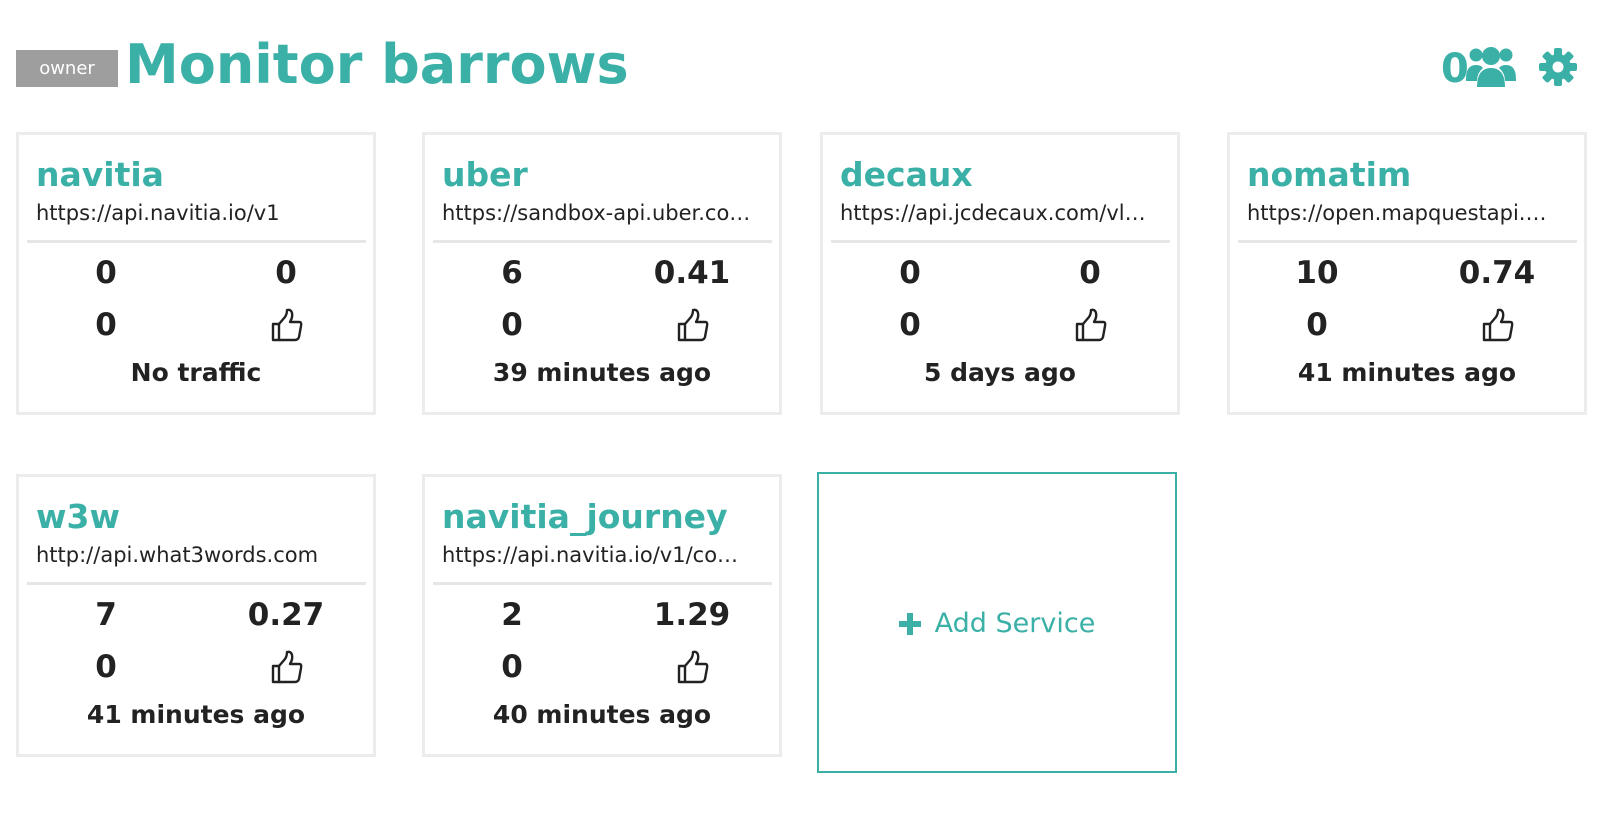 The image size is (1600, 826). Describe the element at coordinates (585, 517) in the screenshot. I see `service-name: navitia_journey` at that location.